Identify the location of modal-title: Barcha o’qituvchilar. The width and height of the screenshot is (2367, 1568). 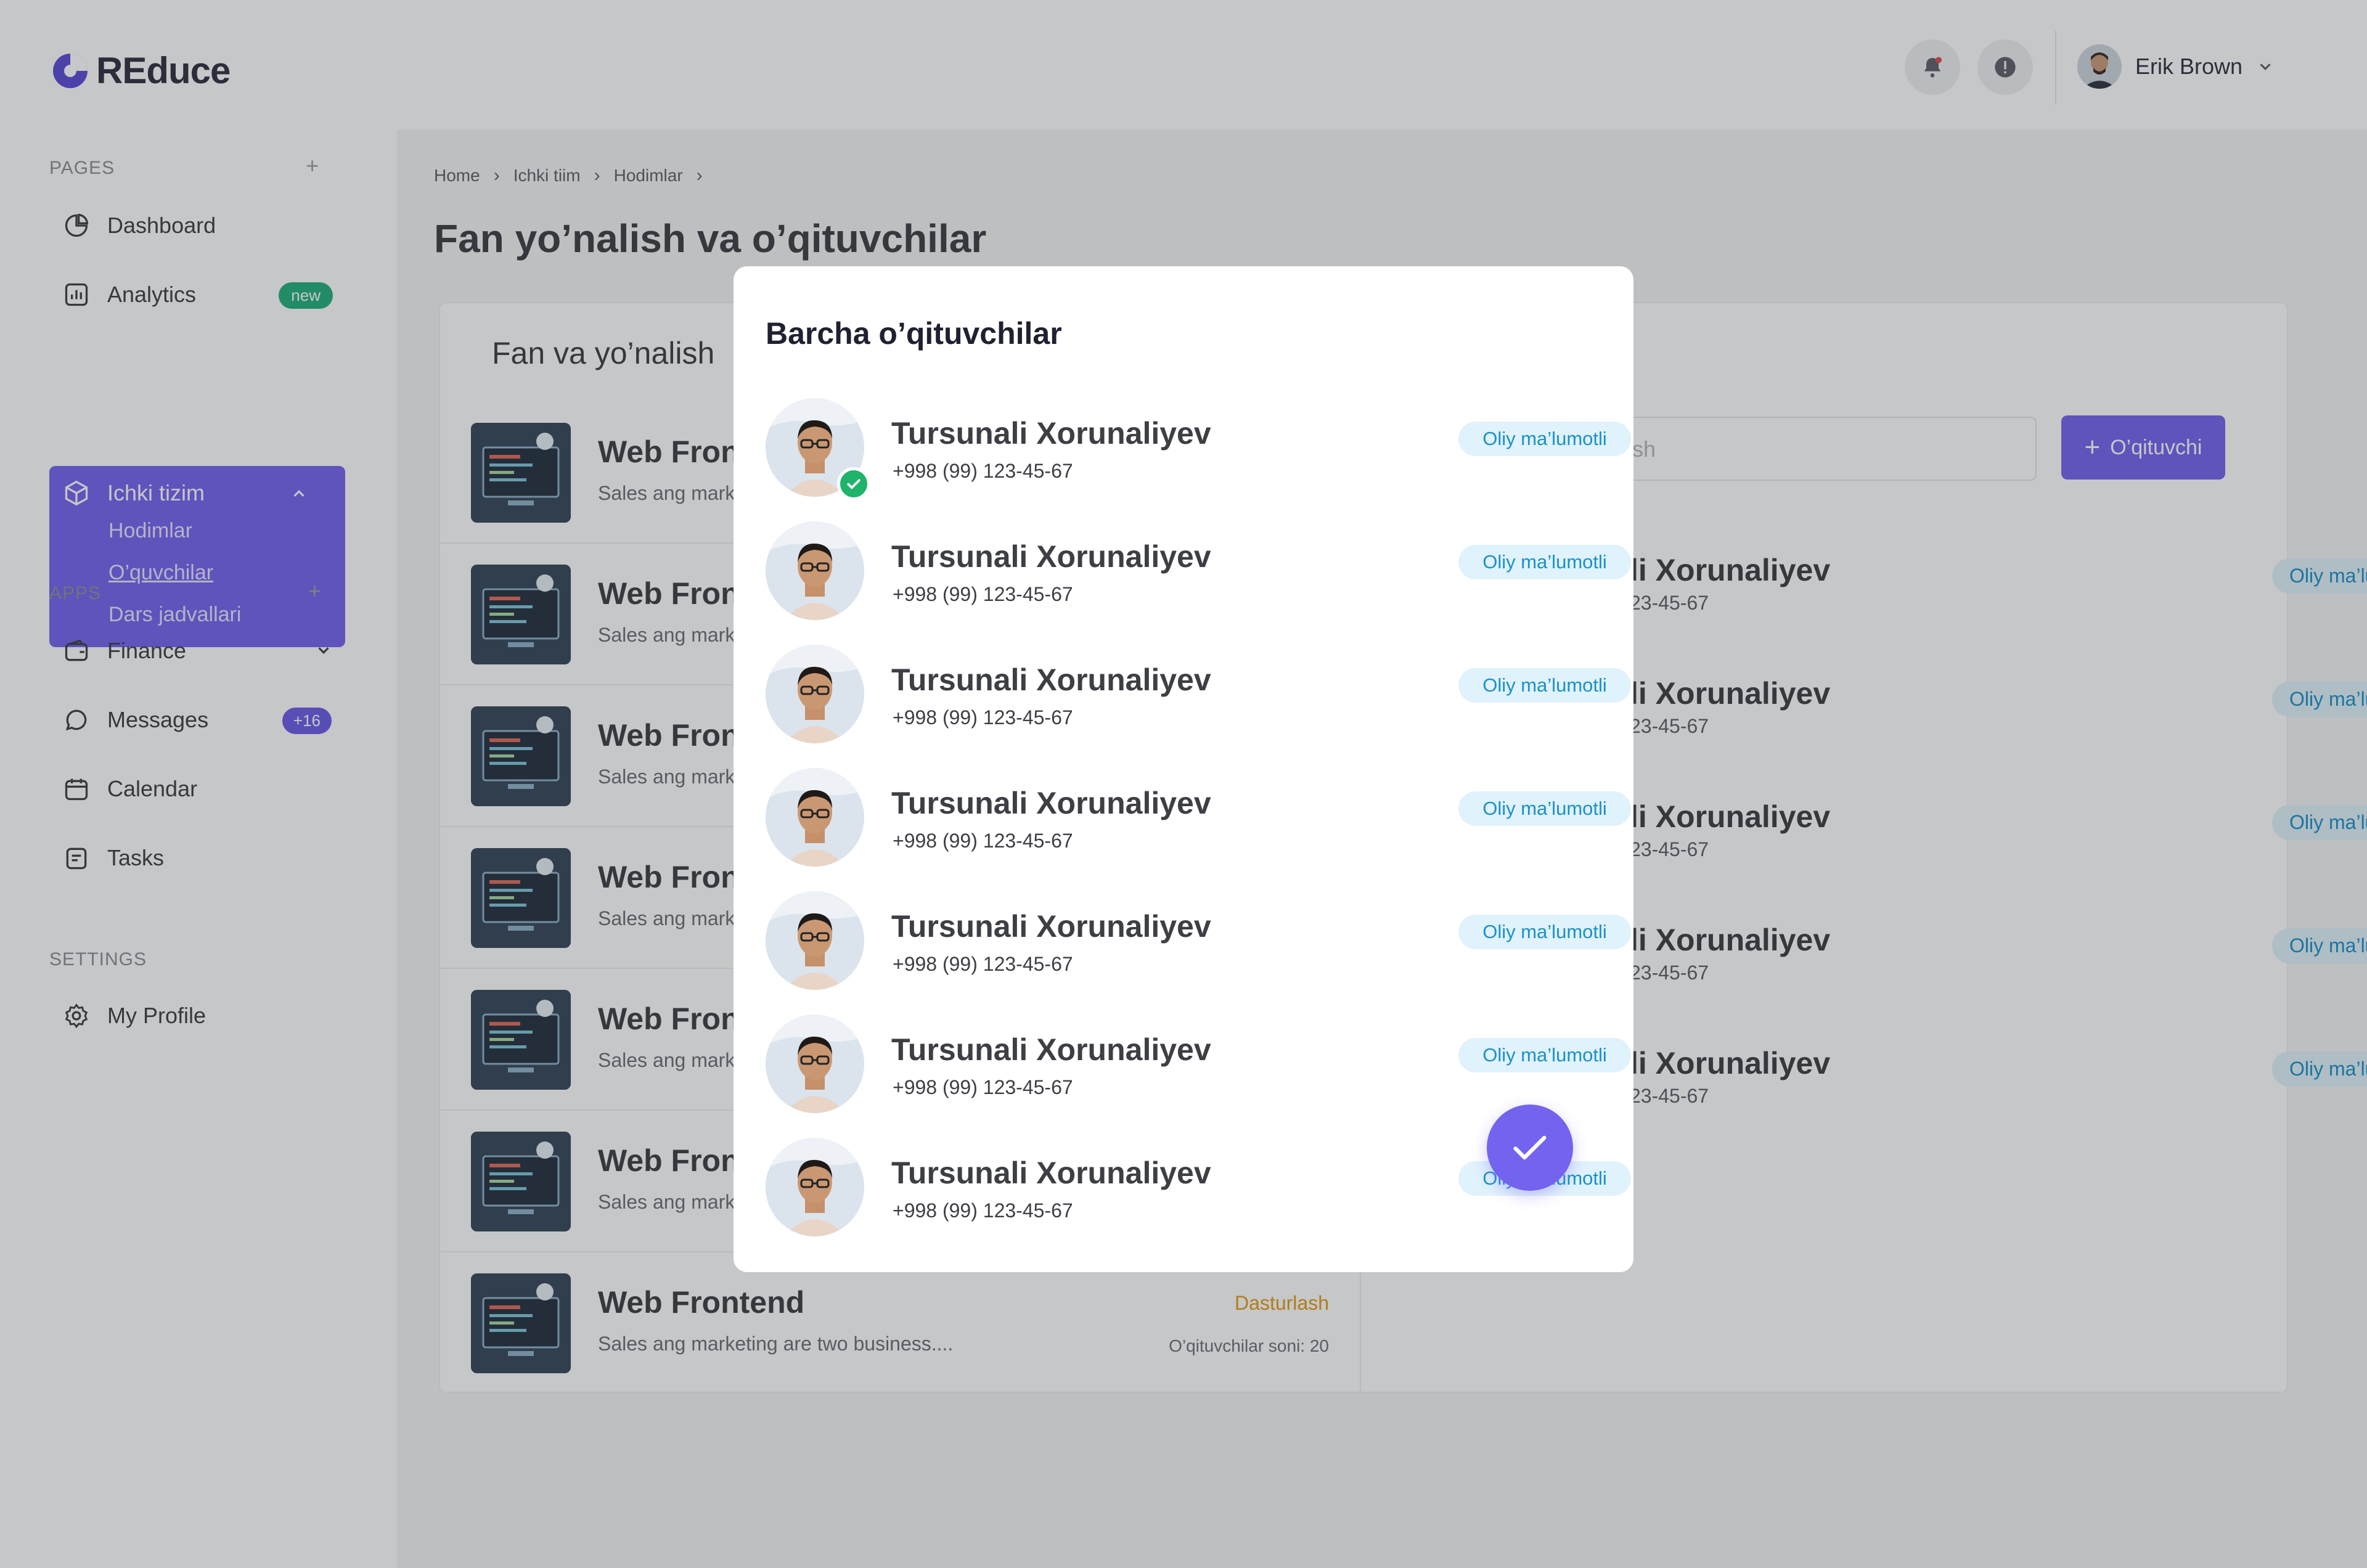
(914, 333).